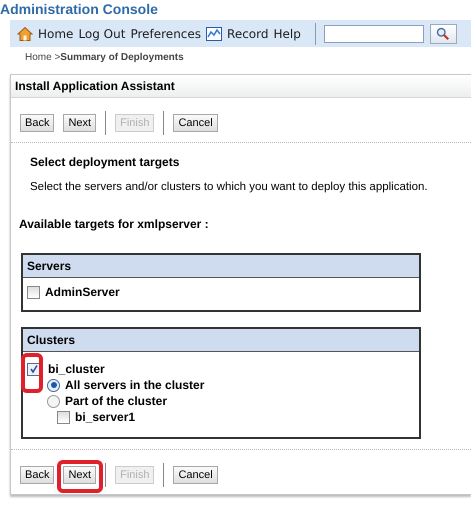  Describe the element at coordinates (104, 161) in the screenshot. I see `section-title: Select deployment targets` at that location.